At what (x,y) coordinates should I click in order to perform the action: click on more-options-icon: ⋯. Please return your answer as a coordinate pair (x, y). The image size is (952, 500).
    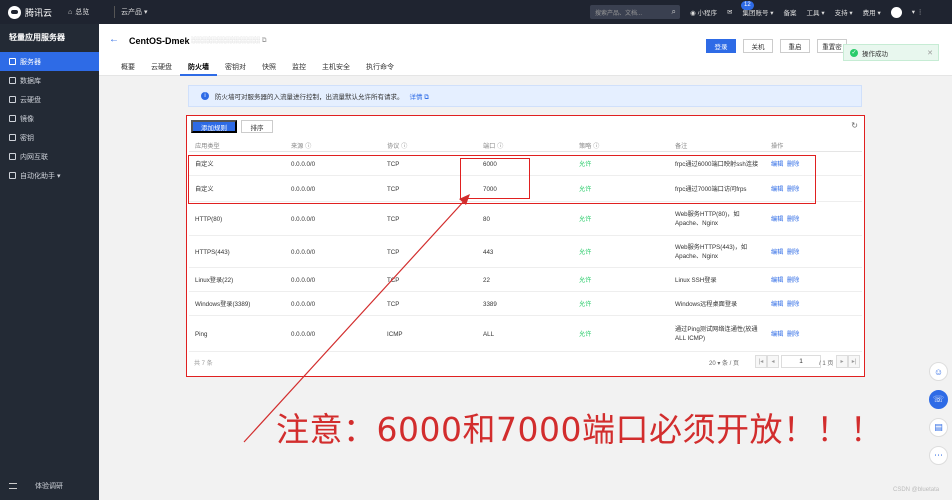
    Looking at the image, I should click on (938, 455).